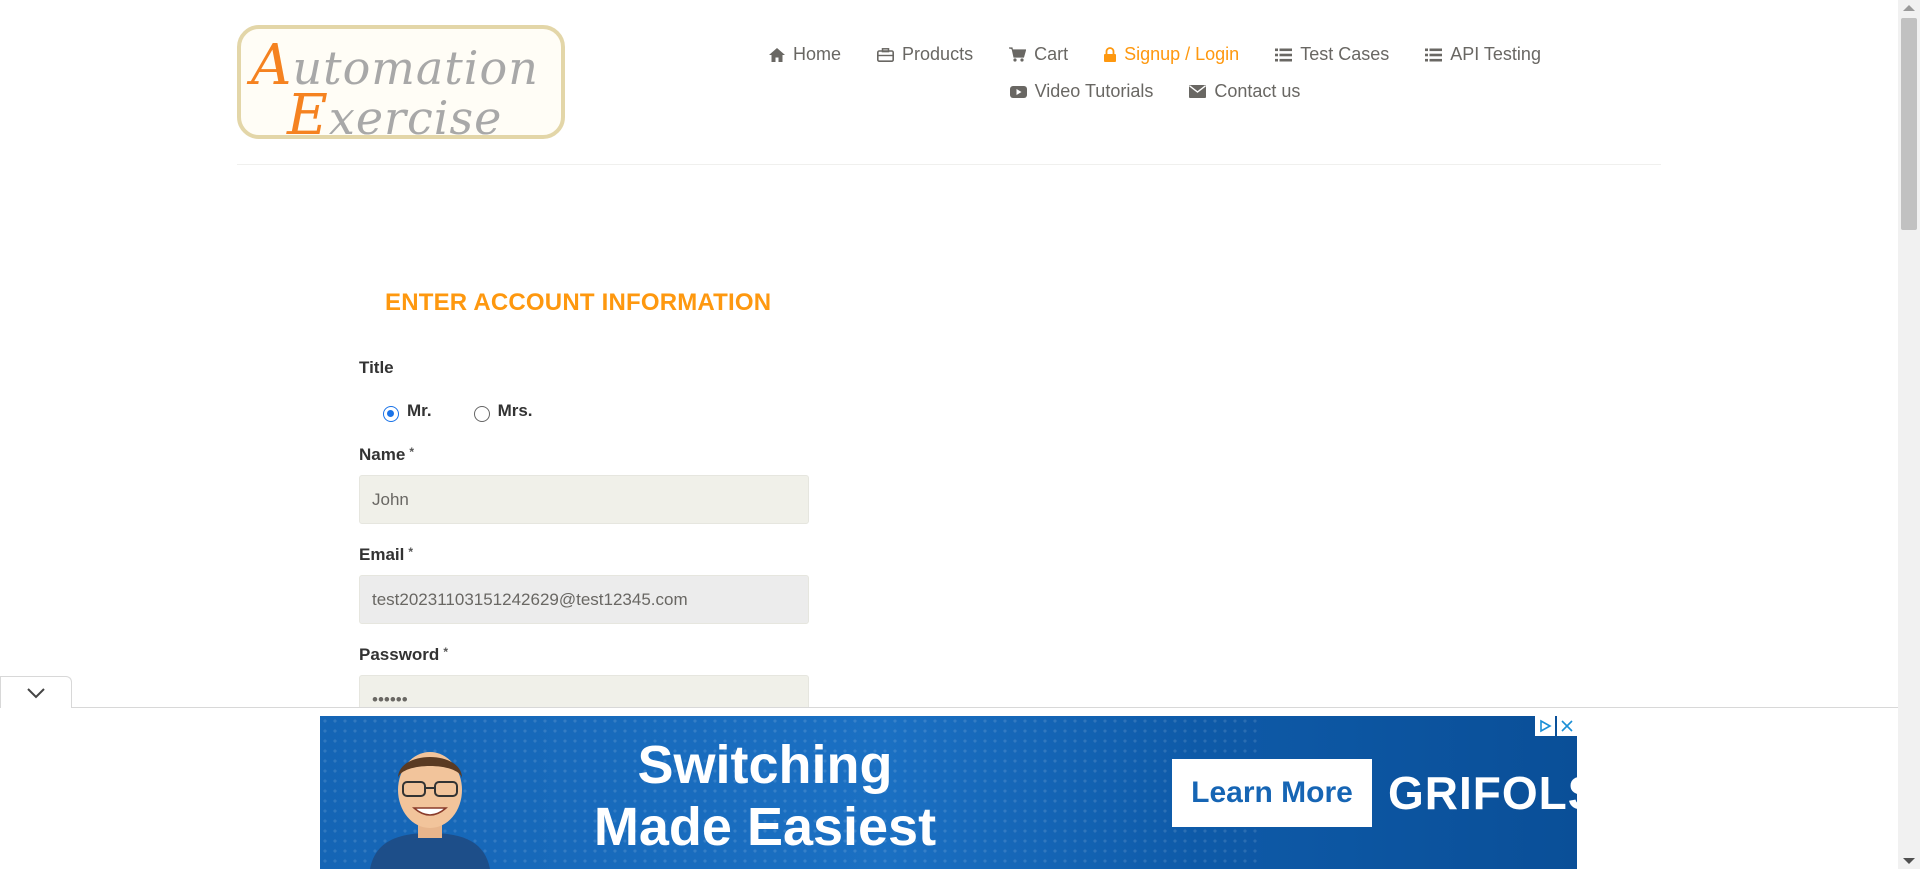 This screenshot has width=1920, height=870. I want to click on nav-signup-login: Signup / Login, so click(1171, 54).